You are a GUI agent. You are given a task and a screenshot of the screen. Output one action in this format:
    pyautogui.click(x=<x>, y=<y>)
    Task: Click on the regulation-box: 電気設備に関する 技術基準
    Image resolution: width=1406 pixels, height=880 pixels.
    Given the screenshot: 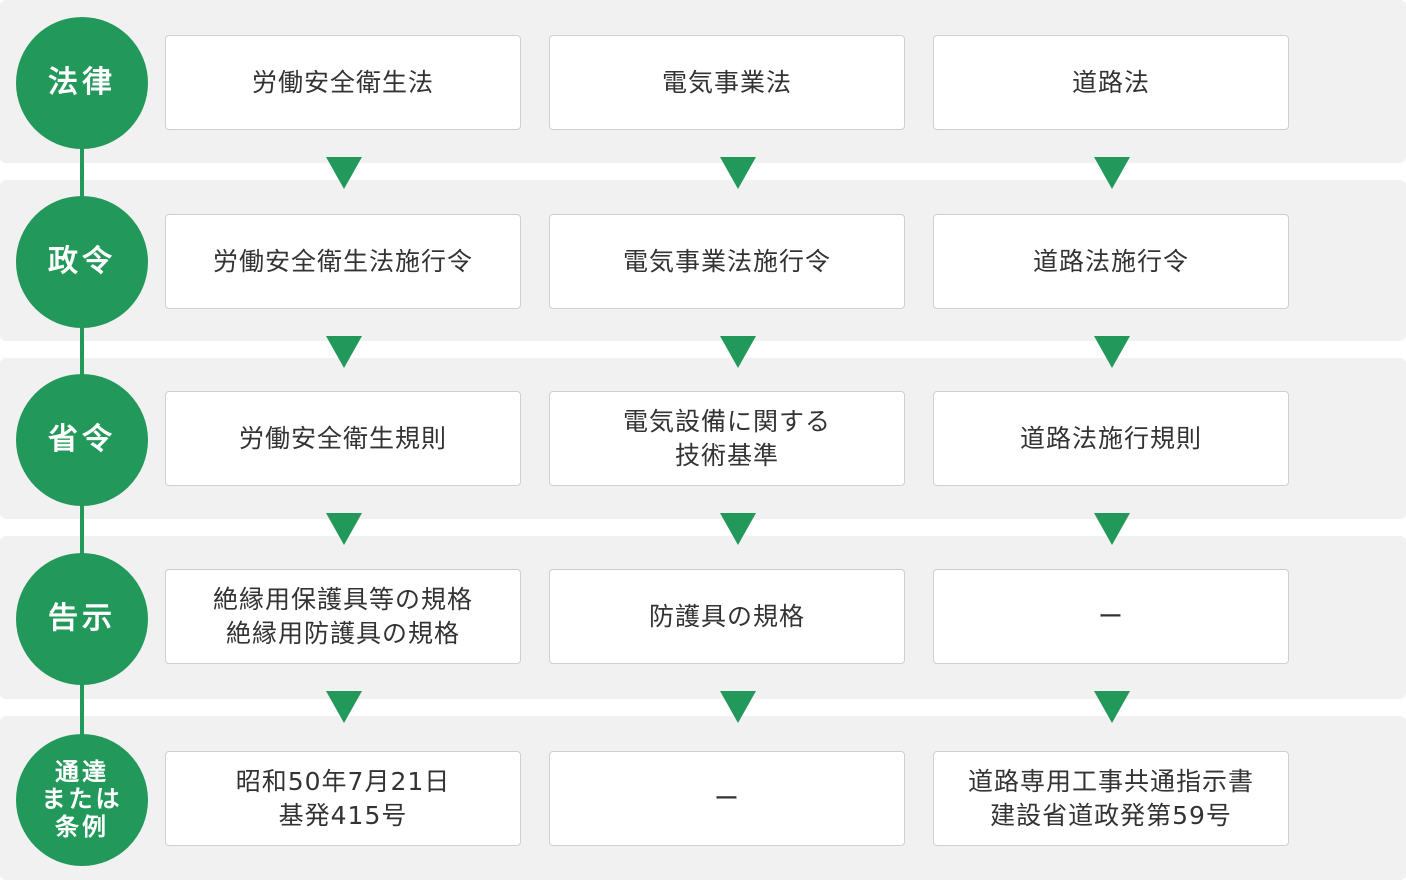 What is the action you would take?
    pyautogui.click(x=727, y=438)
    